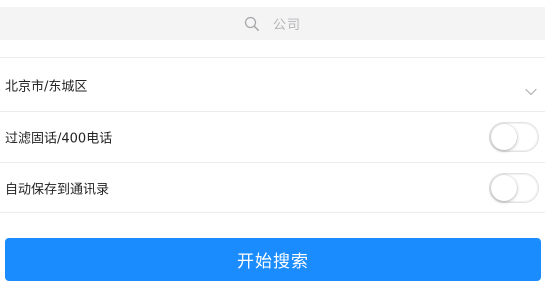 This screenshot has width=545, height=286. Describe the element at coordinates (531, 88) in the screenshot. I see `chevron-down-icon` at that location.